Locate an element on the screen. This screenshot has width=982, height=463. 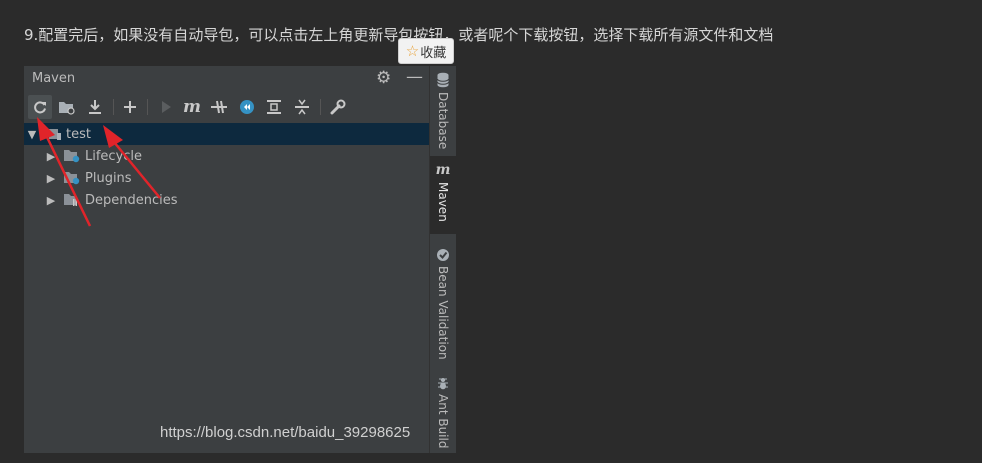
show-dependencies-button is located at coordinates (274, 107).